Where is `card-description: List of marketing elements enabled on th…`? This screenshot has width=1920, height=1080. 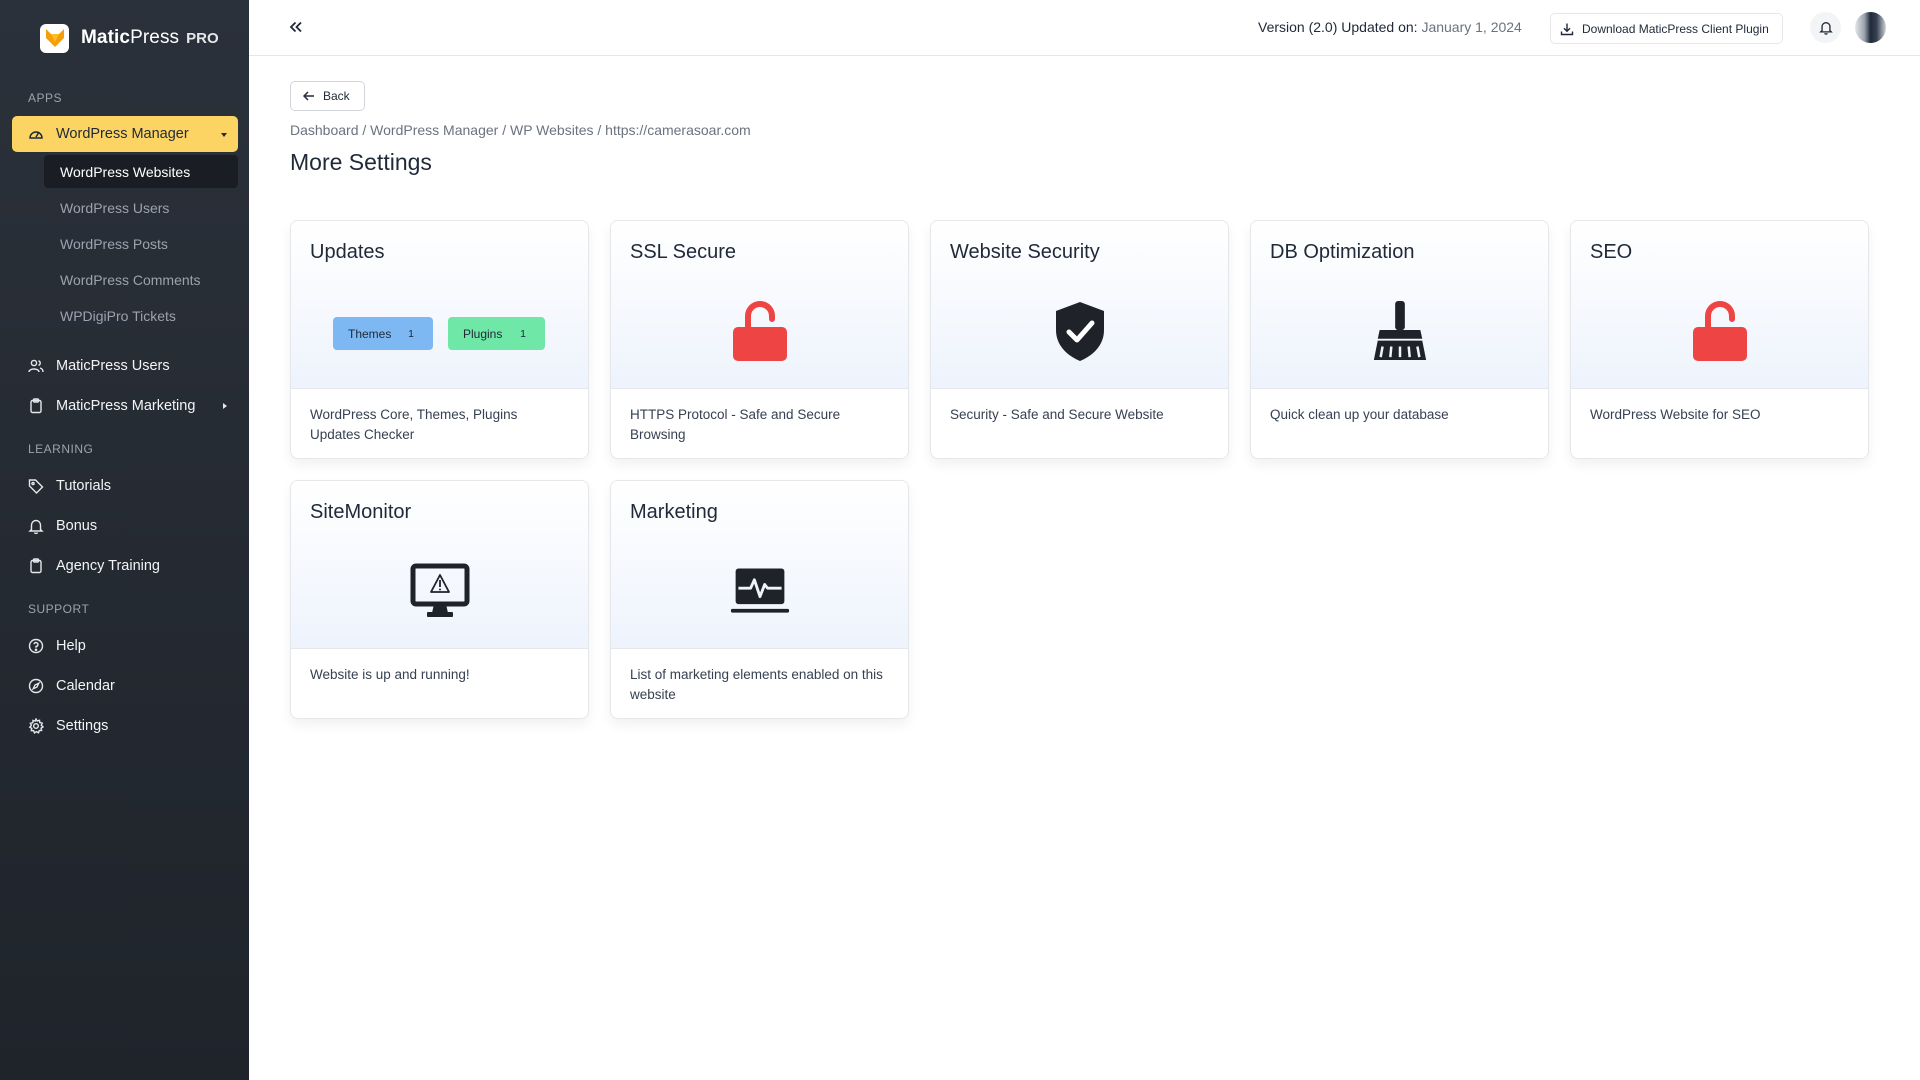 card-description: List of marketing elements enabled on th… is located at coordinates (756, 684).